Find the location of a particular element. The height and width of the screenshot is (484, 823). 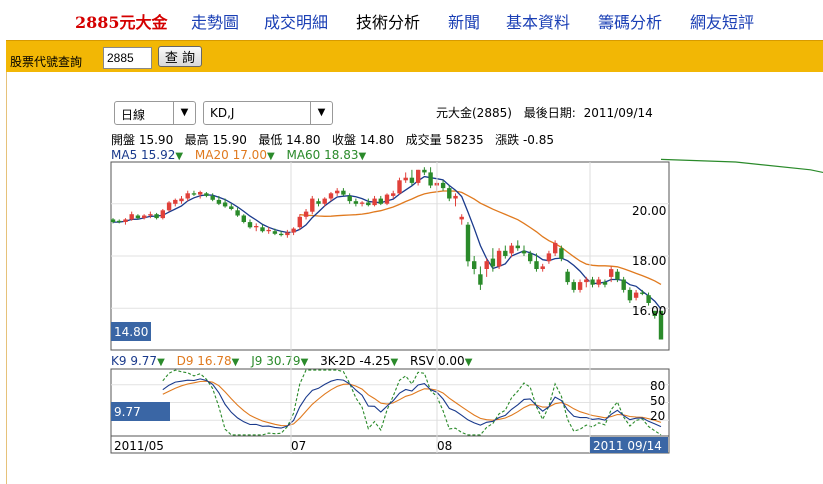

kd-tick-80: 80 is located at coordinates (657, 386).